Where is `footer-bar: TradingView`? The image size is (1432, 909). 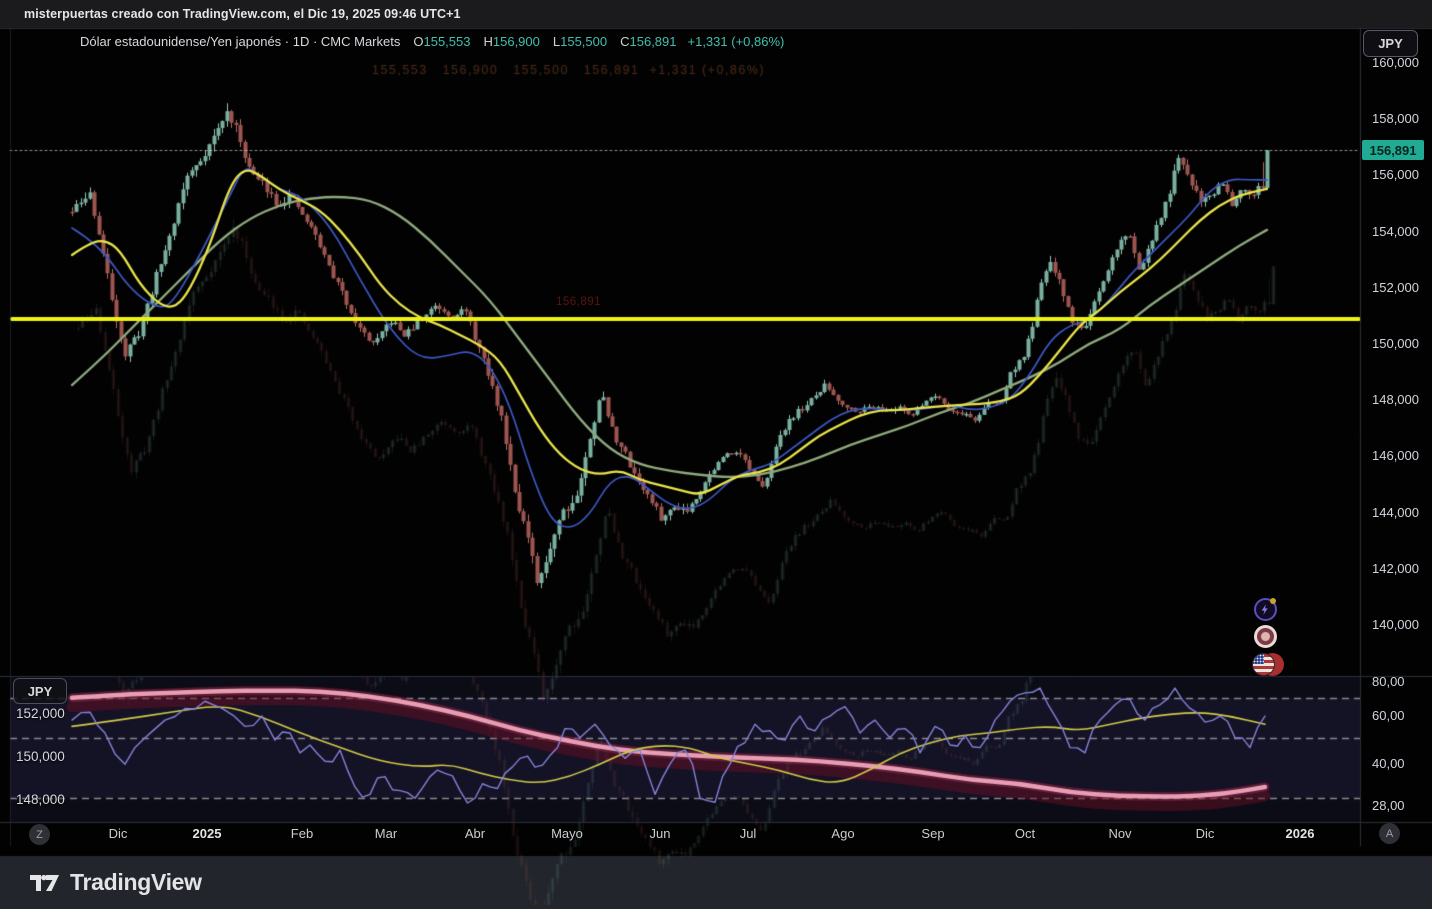
footer-bar: TradingView is located at coordinates (116, 882).